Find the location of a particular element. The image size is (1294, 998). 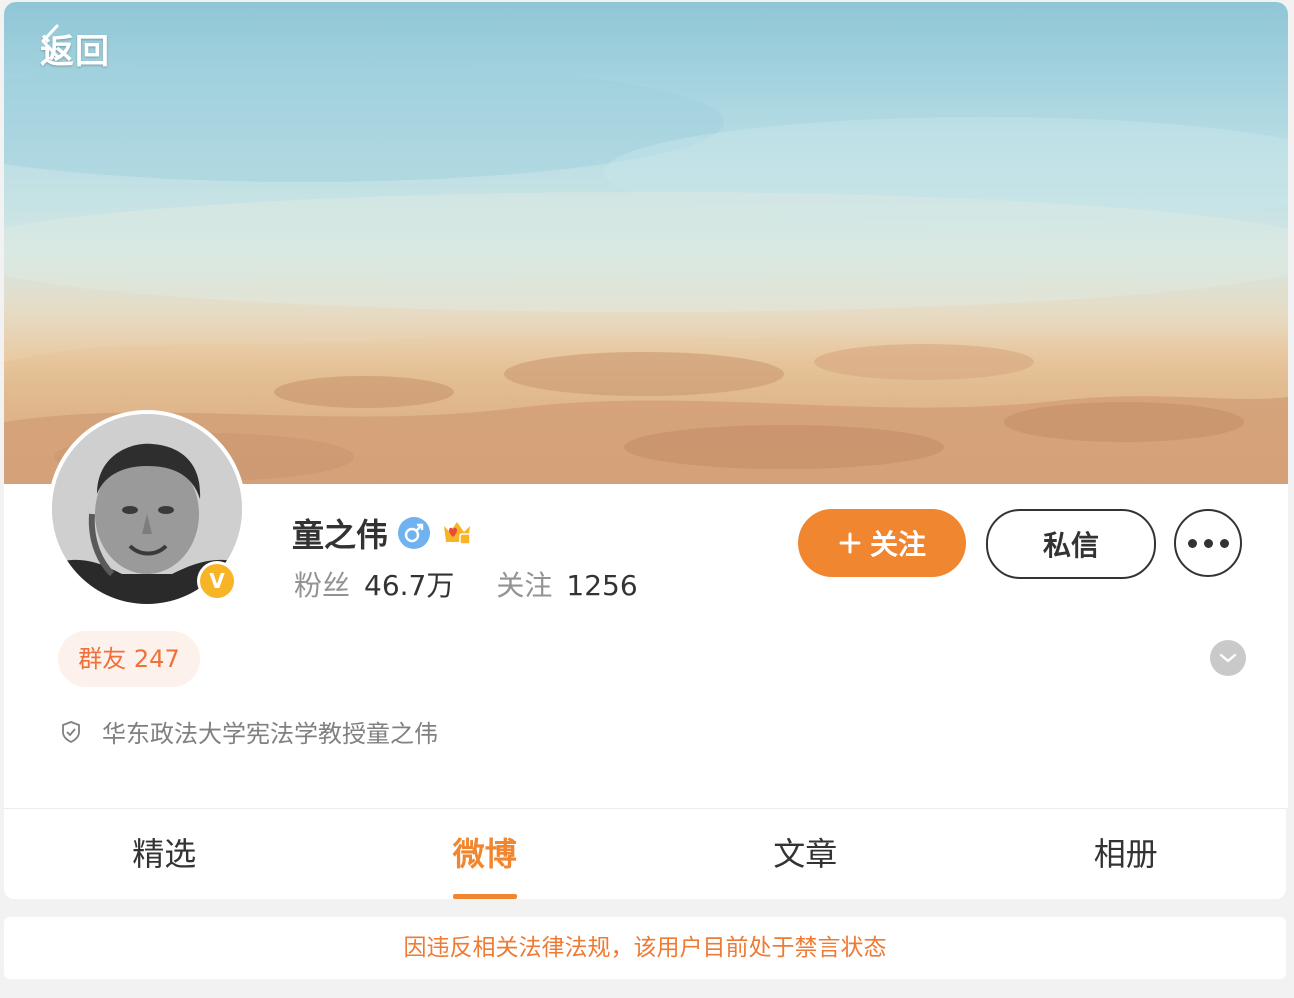

male-icon is located at coordinates (414, 533).